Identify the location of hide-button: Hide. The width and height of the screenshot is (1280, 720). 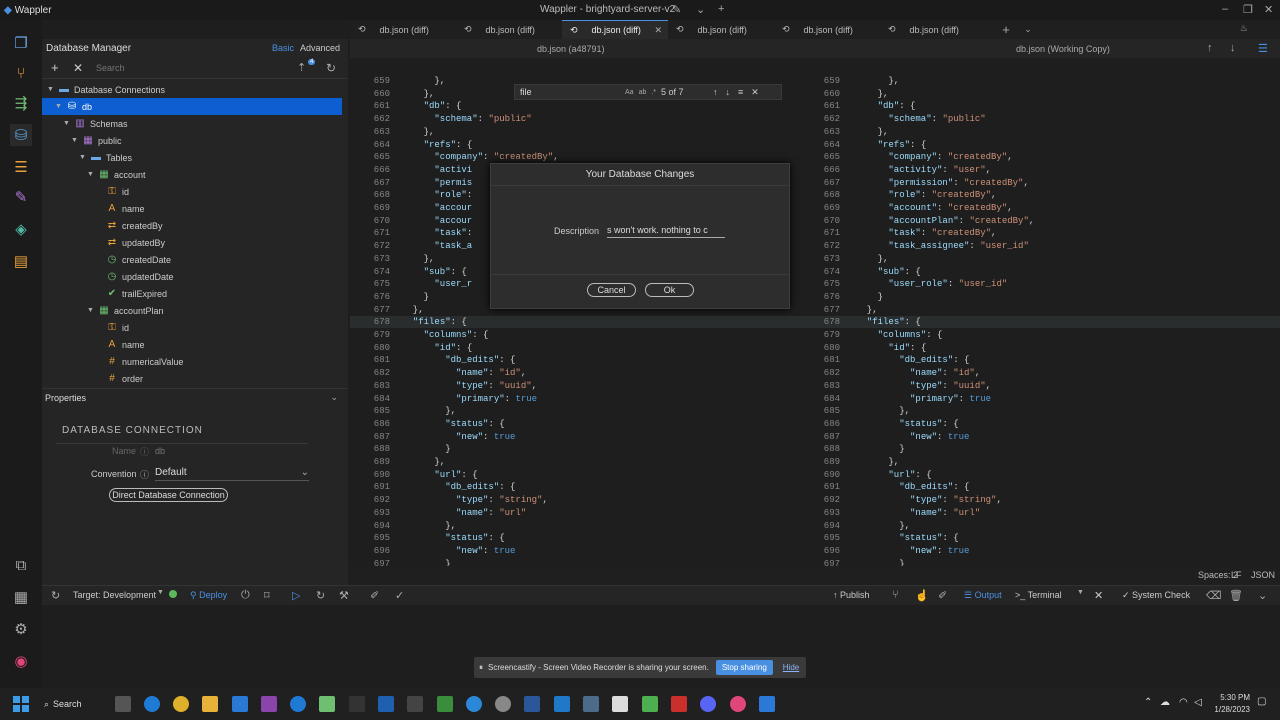
(791, 667).